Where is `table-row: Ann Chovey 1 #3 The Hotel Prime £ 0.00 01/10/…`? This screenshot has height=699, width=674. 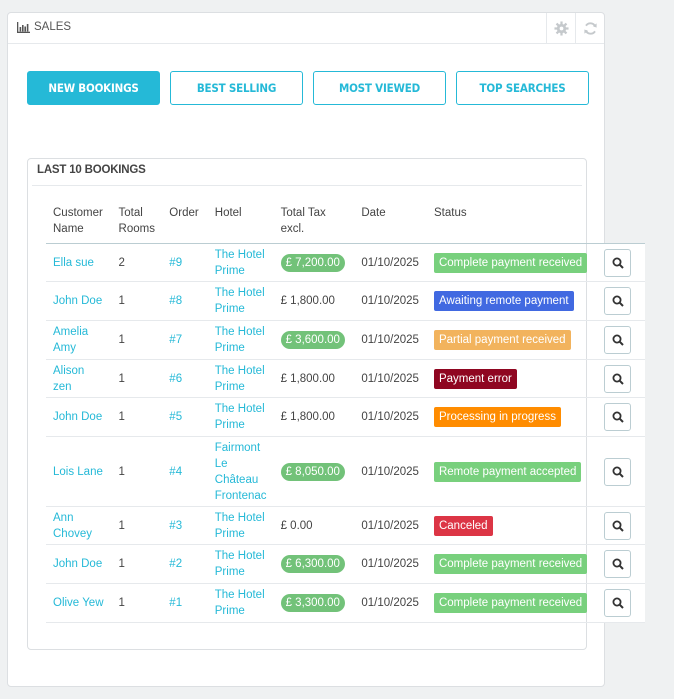
table-row: Ann Chovey 1 #3 The Hotel Prime £ 0.00 01/10/… is located at coordinates (345, 525).